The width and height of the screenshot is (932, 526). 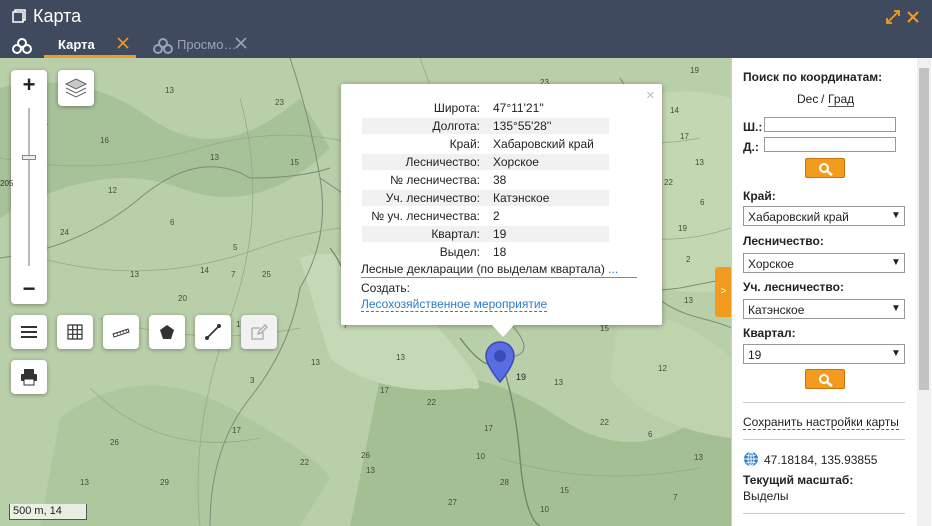 What do you see at coordinates (452, 502) in the screenshot?
I see `quarter-number: 27` at bounding box center [452, 502].